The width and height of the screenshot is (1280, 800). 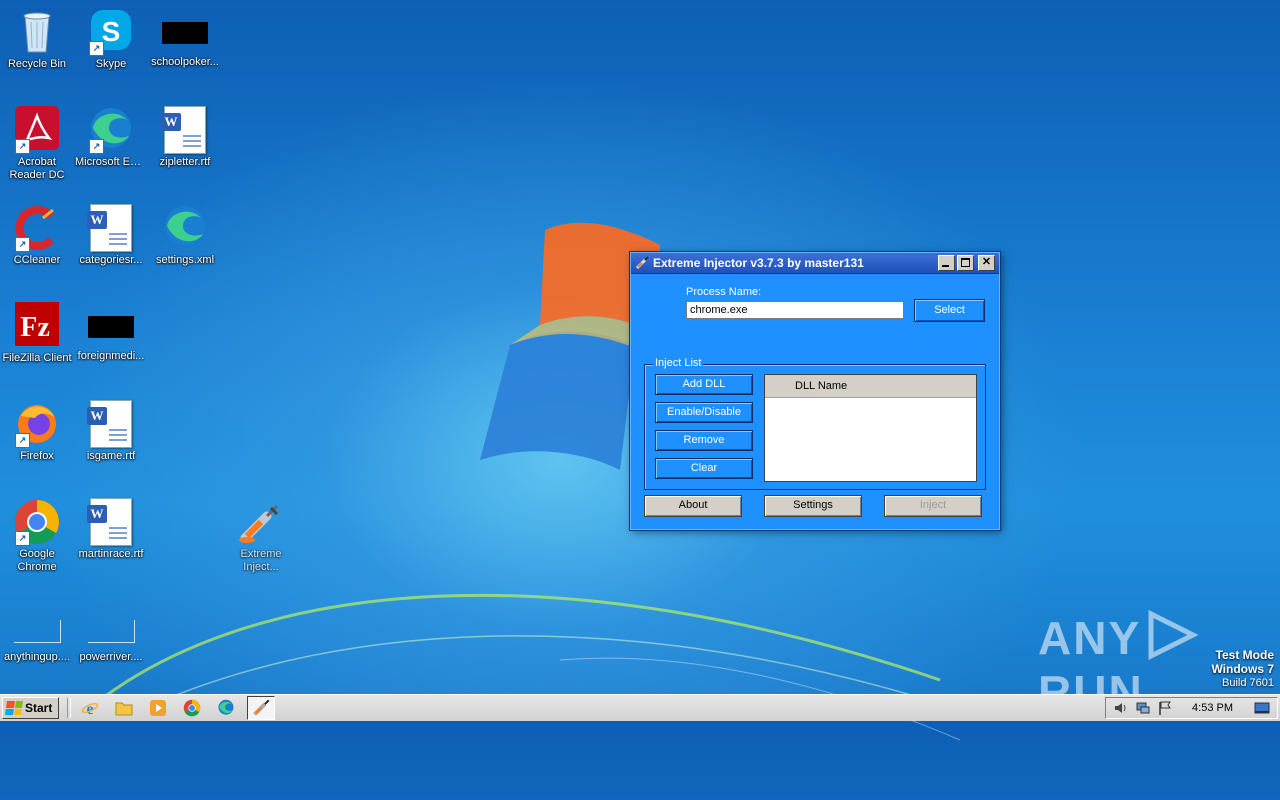 I want to click on windows-flag-icon, so click(x=14, y=708).